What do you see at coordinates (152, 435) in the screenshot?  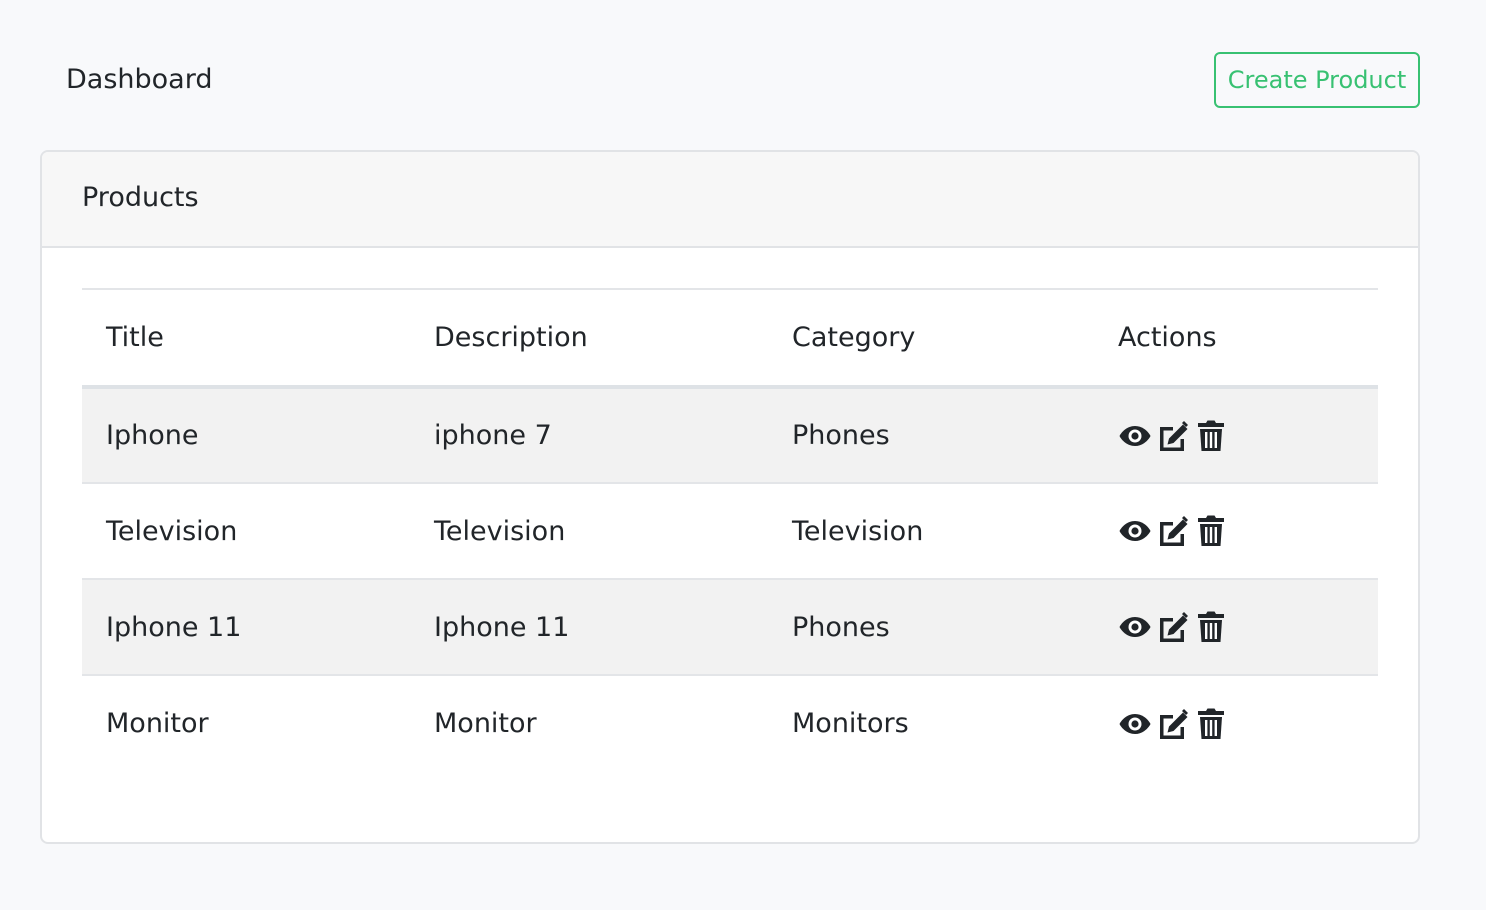 I see `cell-title: Iphone` at bounding box center [152, 435].